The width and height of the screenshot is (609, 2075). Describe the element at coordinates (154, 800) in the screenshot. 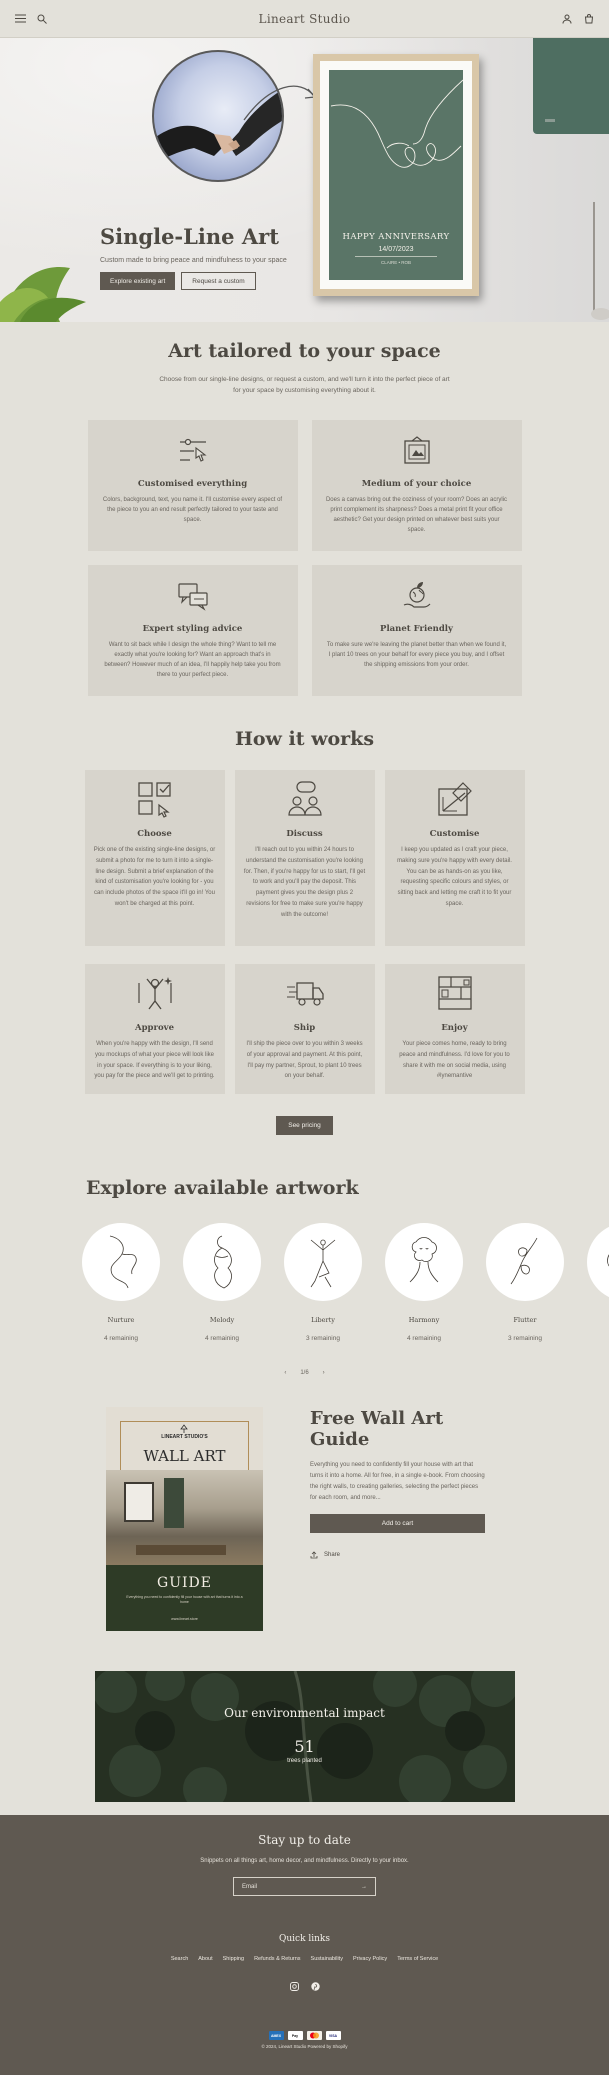

I see `choose-icon` at that location.